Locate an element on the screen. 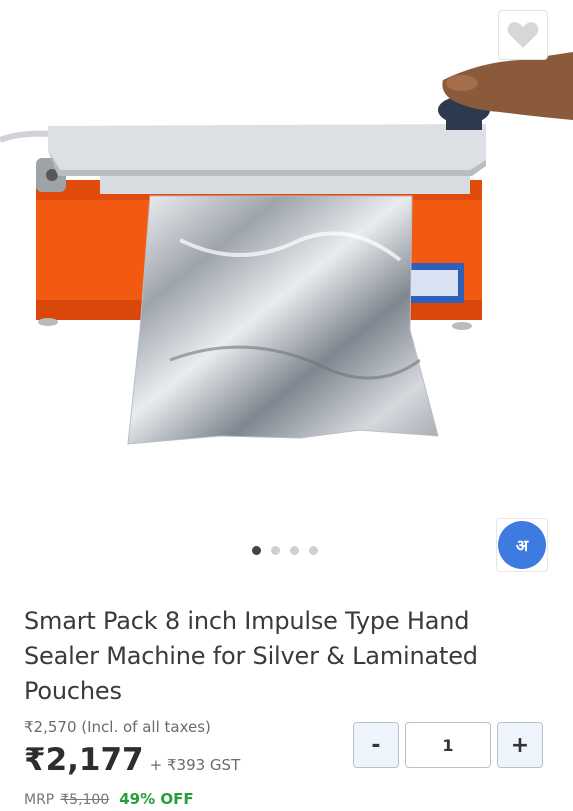 This screenshot has width=573, height=811. language-button: अ is located at coordinates (522, 545).